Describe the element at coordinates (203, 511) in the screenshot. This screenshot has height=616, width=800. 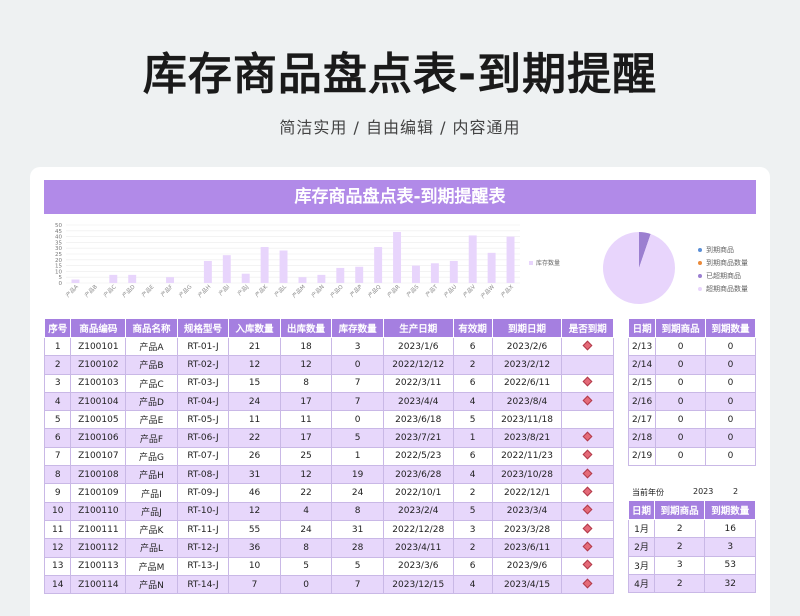
I see `inventory-cell: RT-10-J` at that location.